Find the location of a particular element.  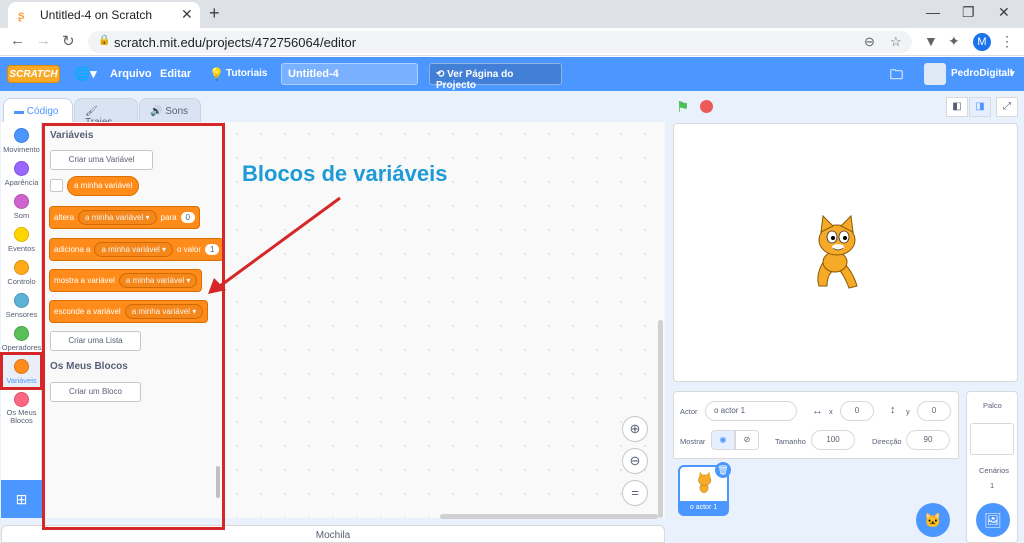

delete-sprite-icon: 🗑 is located at coordinates (723, 470).